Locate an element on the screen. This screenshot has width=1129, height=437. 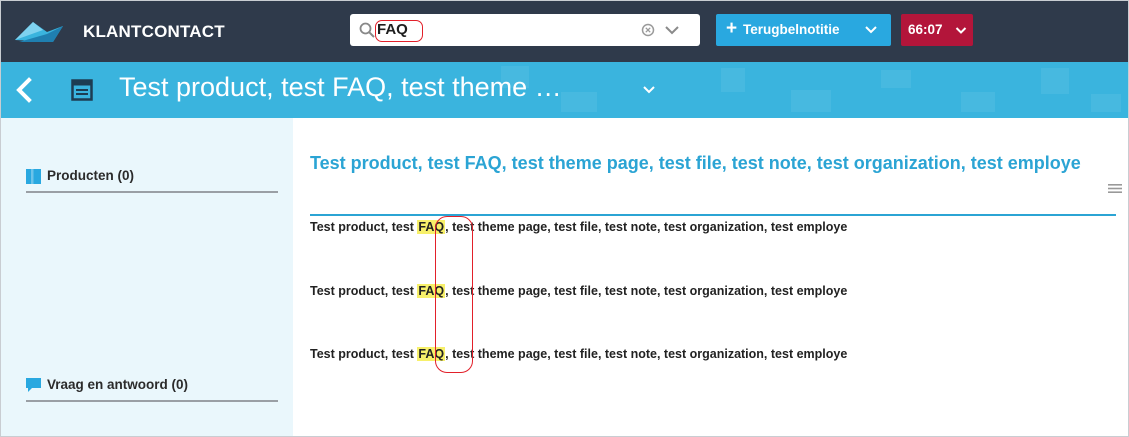
sidebar-section-products: Producten (0) is located at coordinates (152, 180).